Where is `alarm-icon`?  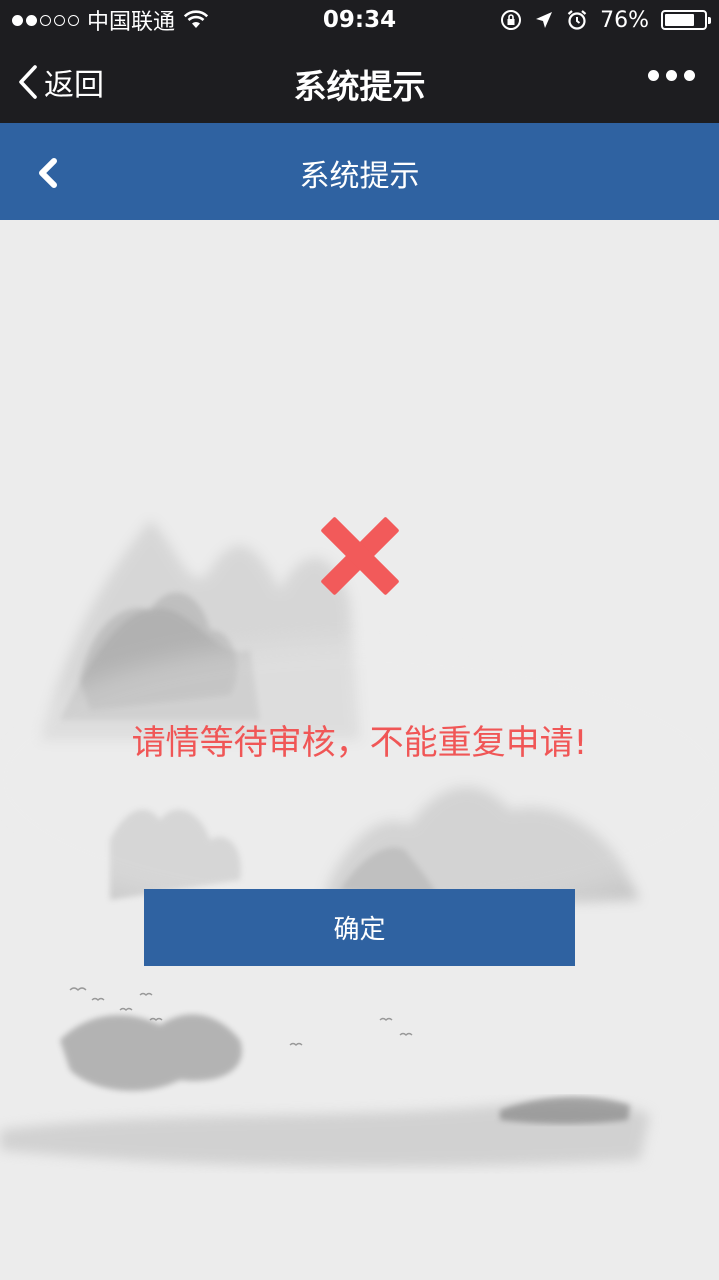 alarm-icon is located at coordinates (577, 20).